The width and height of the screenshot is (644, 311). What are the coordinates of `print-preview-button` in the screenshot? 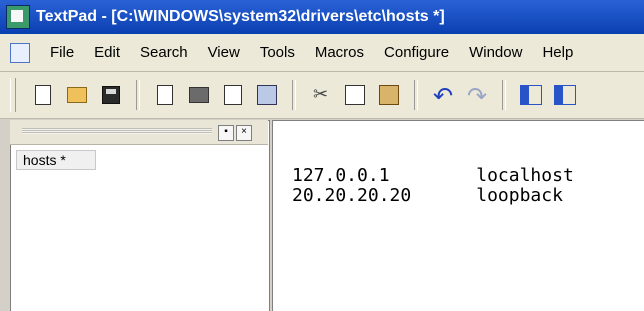 It's located at (233, 95).